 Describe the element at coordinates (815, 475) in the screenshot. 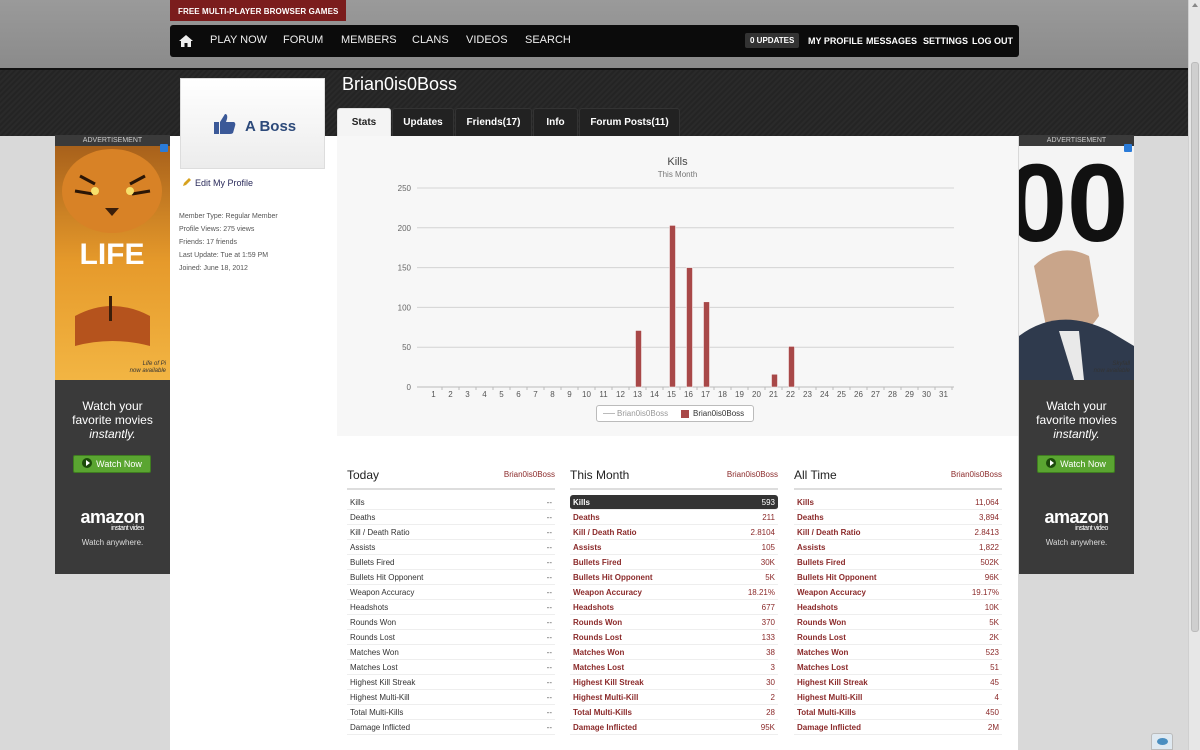

I see `stats-alltime-title: All Time` at that location.